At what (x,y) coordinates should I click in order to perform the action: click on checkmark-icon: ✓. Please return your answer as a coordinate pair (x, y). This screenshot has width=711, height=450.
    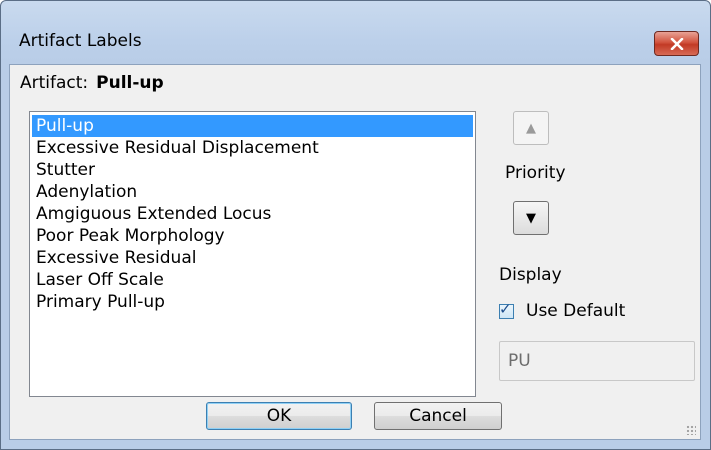
    Looking at the image, I should click on (505, 308).